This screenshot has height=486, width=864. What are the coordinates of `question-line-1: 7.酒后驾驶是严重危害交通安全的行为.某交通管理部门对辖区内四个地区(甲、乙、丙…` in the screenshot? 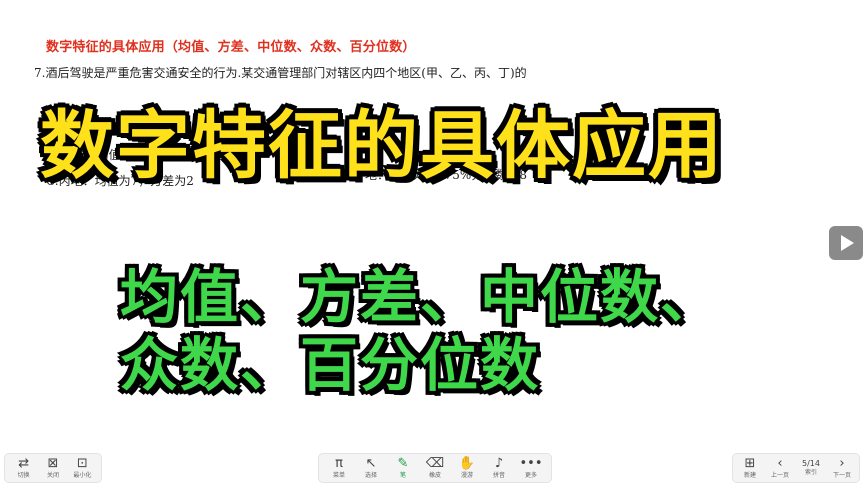 It's located at (280, 73).